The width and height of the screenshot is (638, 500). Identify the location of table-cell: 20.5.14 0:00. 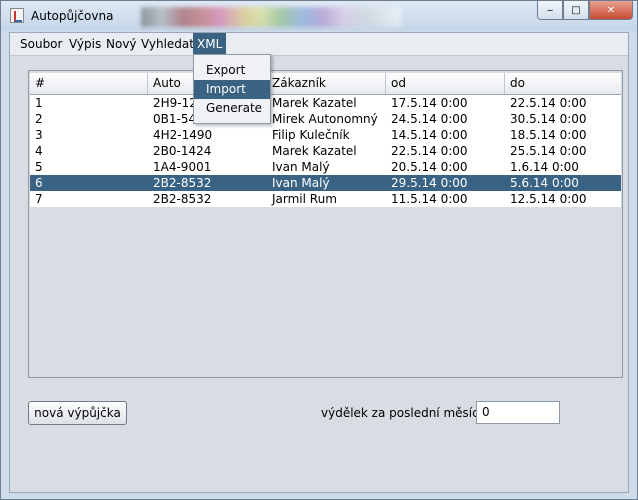
(429, 167).